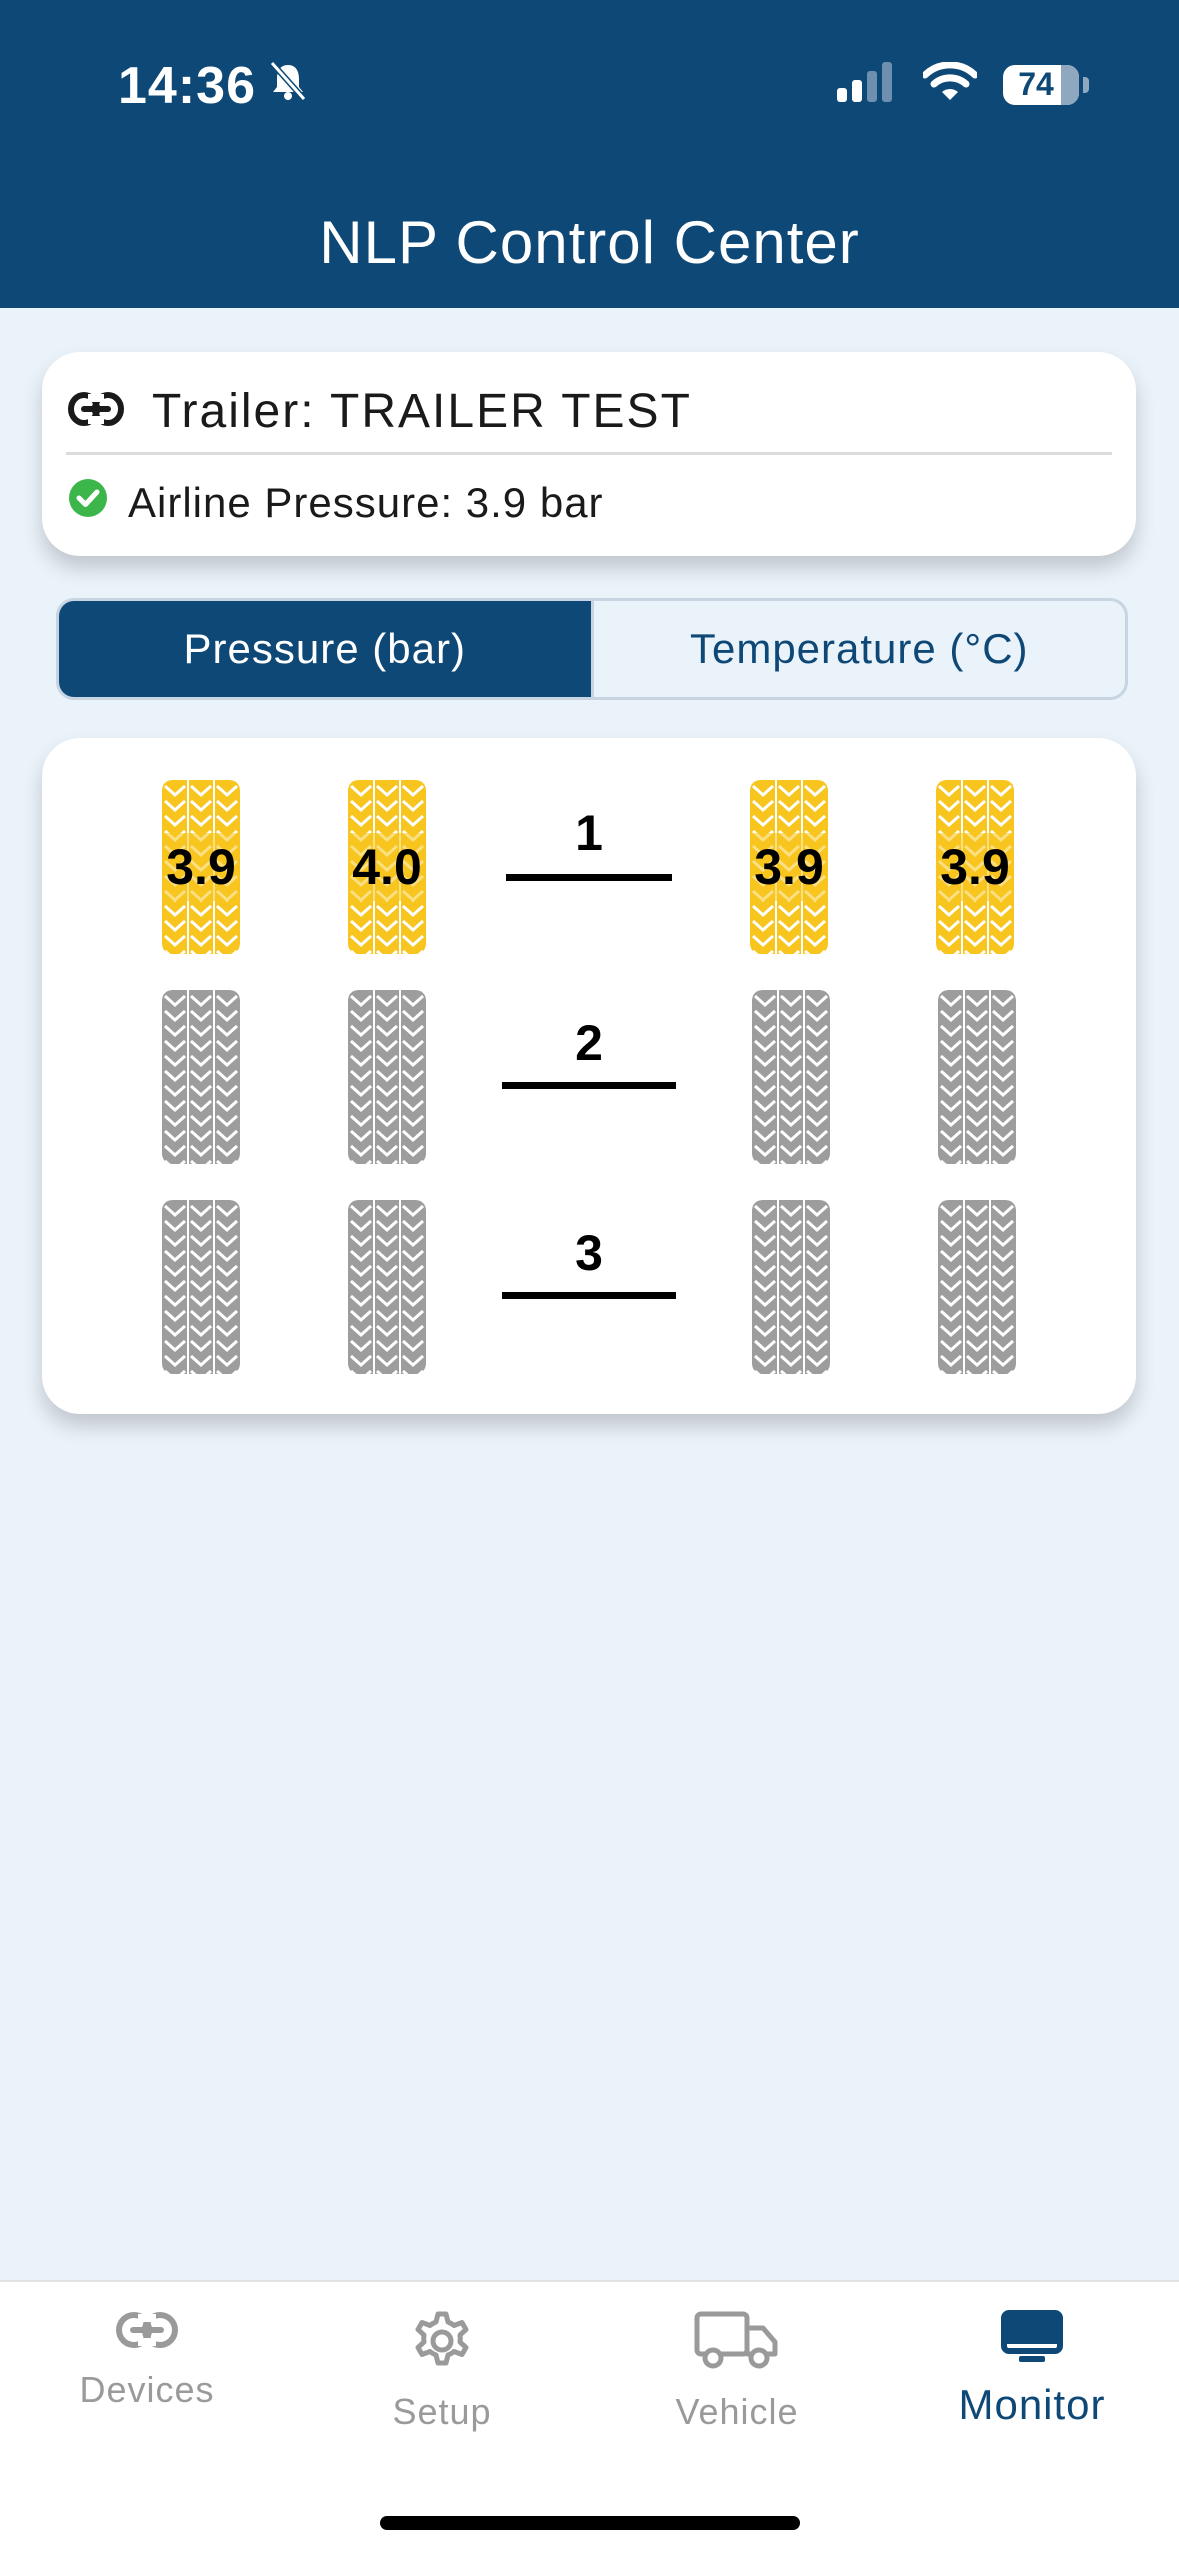  What do you see at coordinates (789, 867) in the screenshot?
I see `tire-1-3: 3.9` at bounding box center [789, 867].